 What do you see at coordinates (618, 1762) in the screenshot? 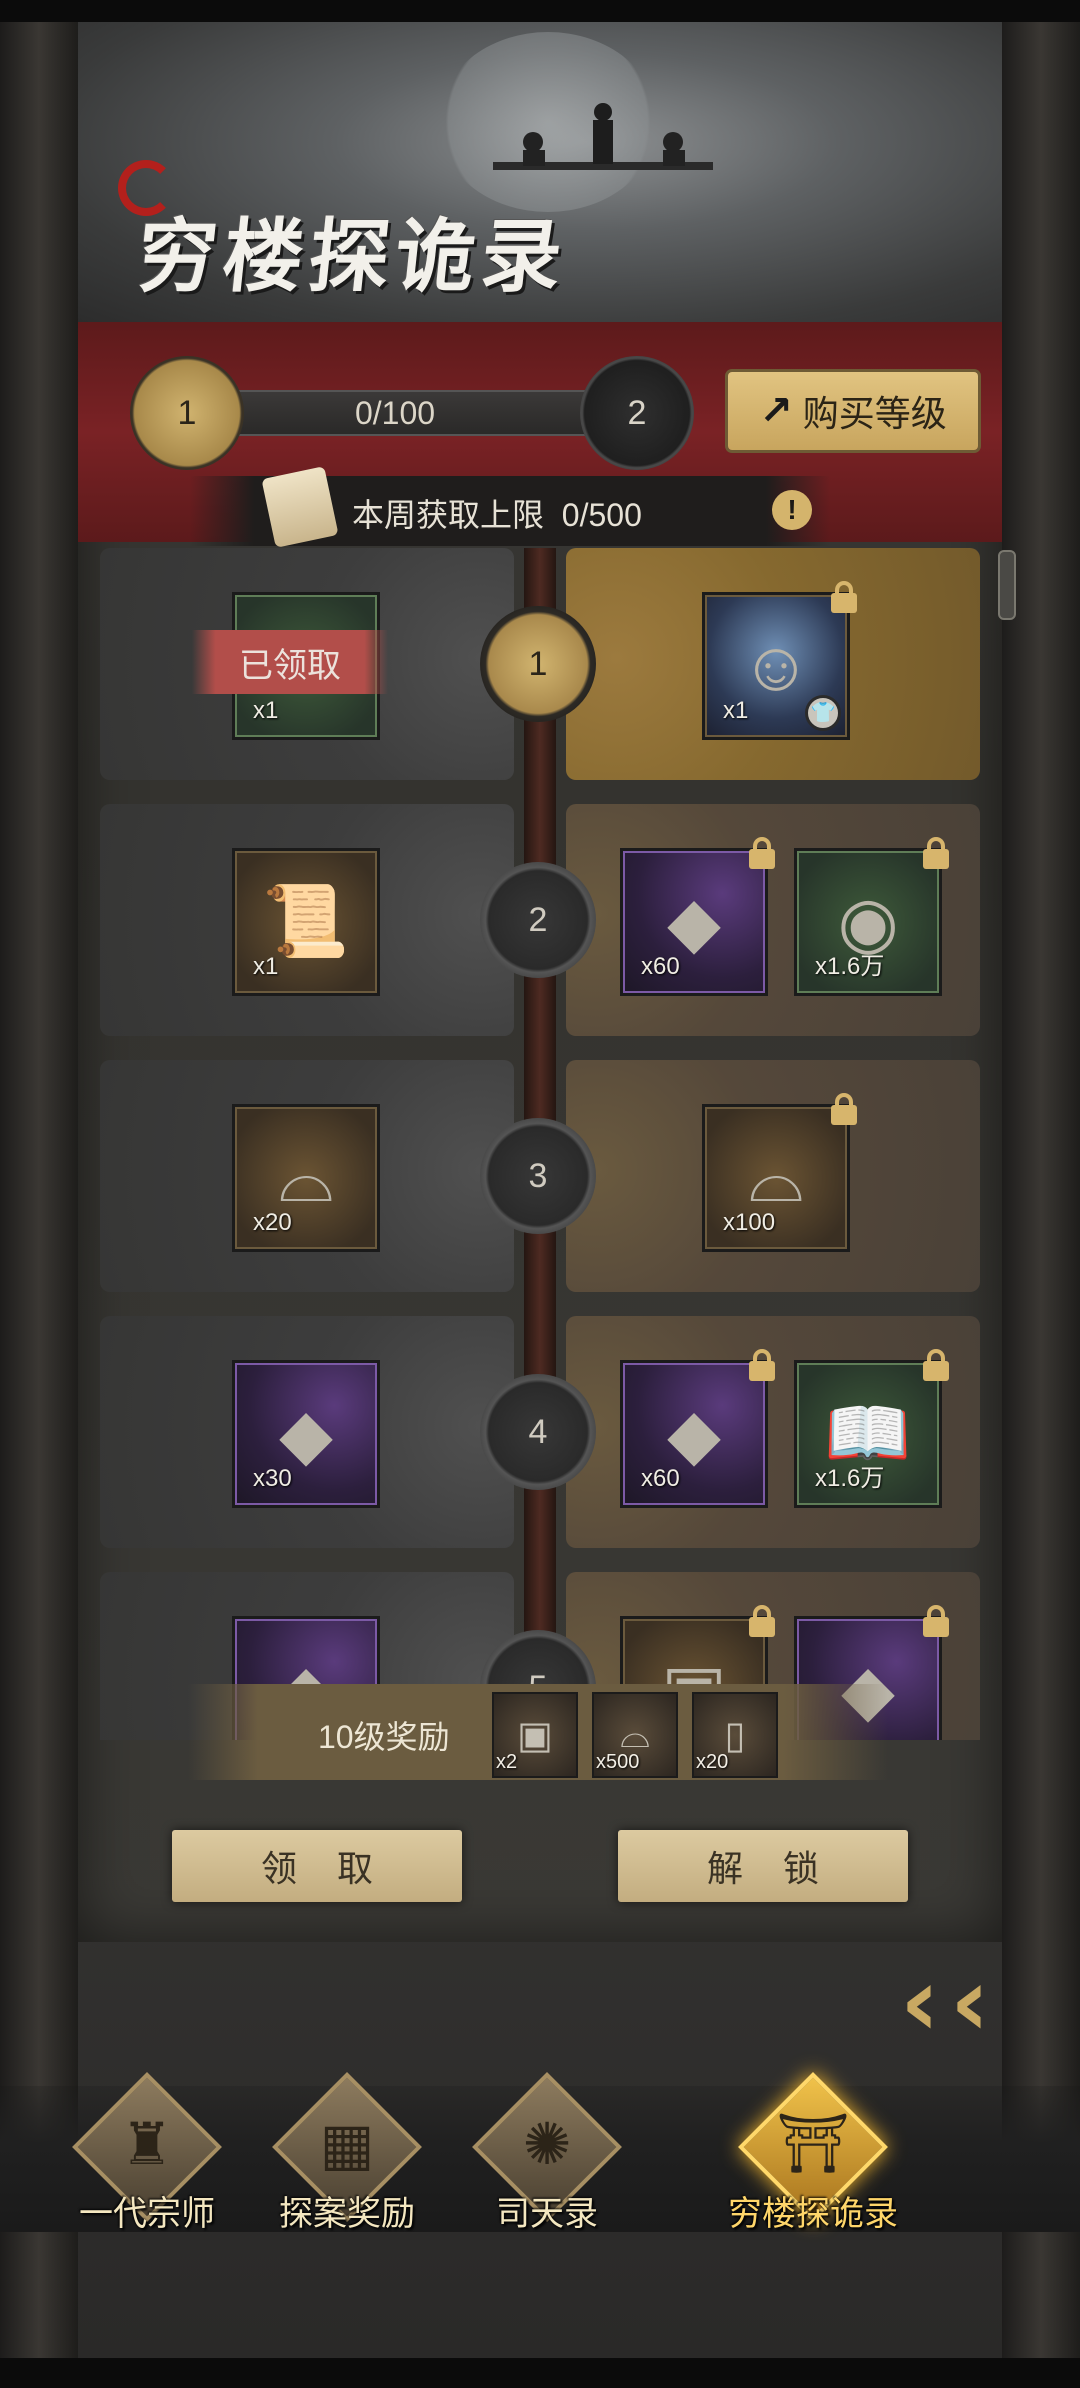
I see `item-quantity: x500` at bounding box center [618, 1762].